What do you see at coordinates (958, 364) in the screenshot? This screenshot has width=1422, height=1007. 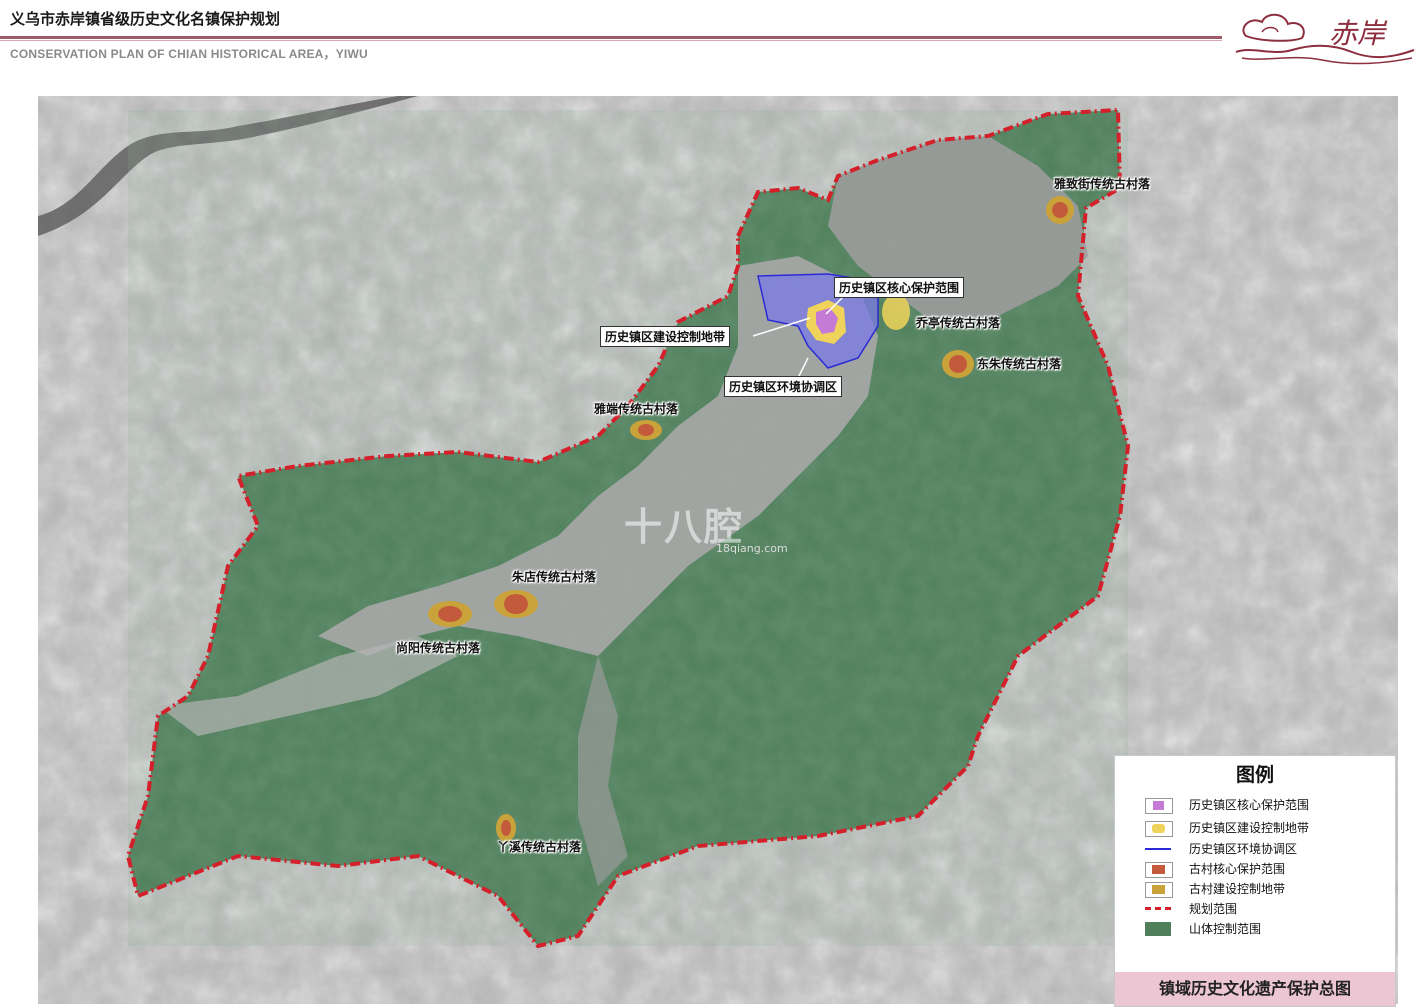 I see `village-dongzhu` at bounding box center [958, 364].